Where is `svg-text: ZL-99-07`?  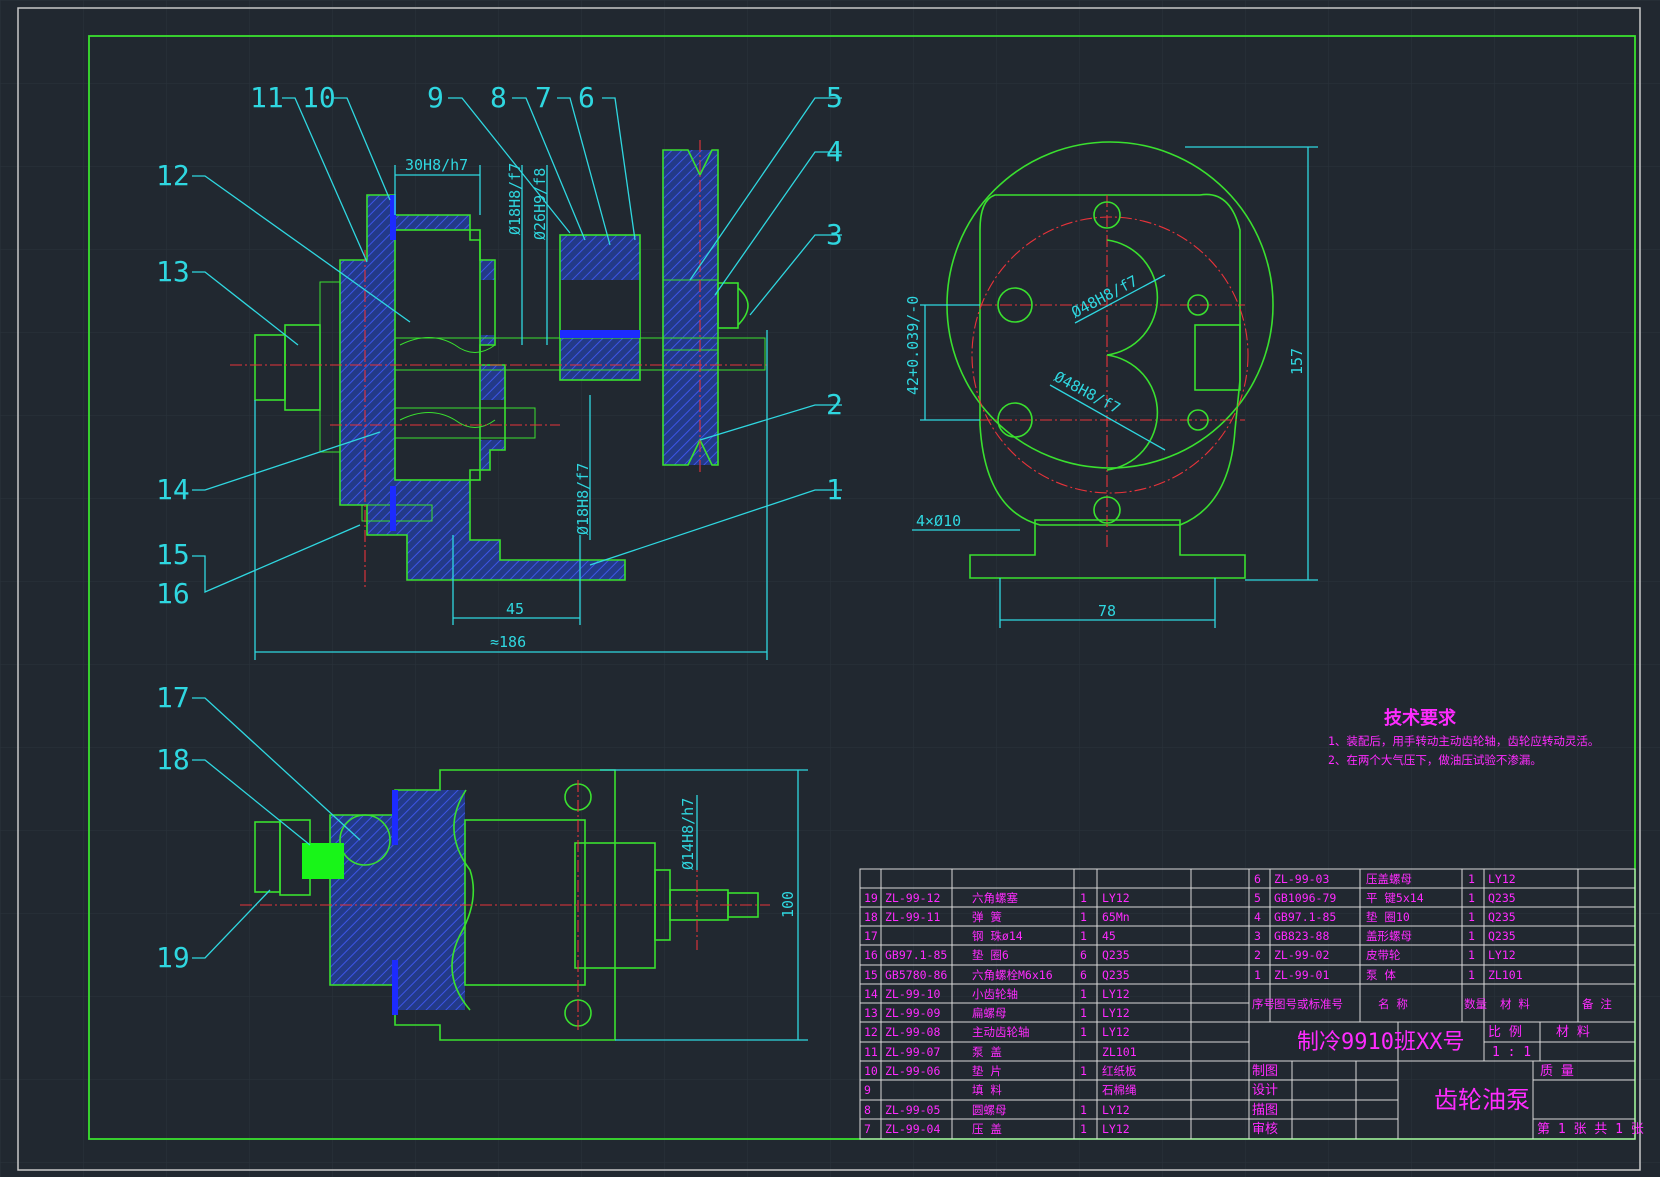
svg-text: ZL-99-07 is located at coordinates (912, 1052).